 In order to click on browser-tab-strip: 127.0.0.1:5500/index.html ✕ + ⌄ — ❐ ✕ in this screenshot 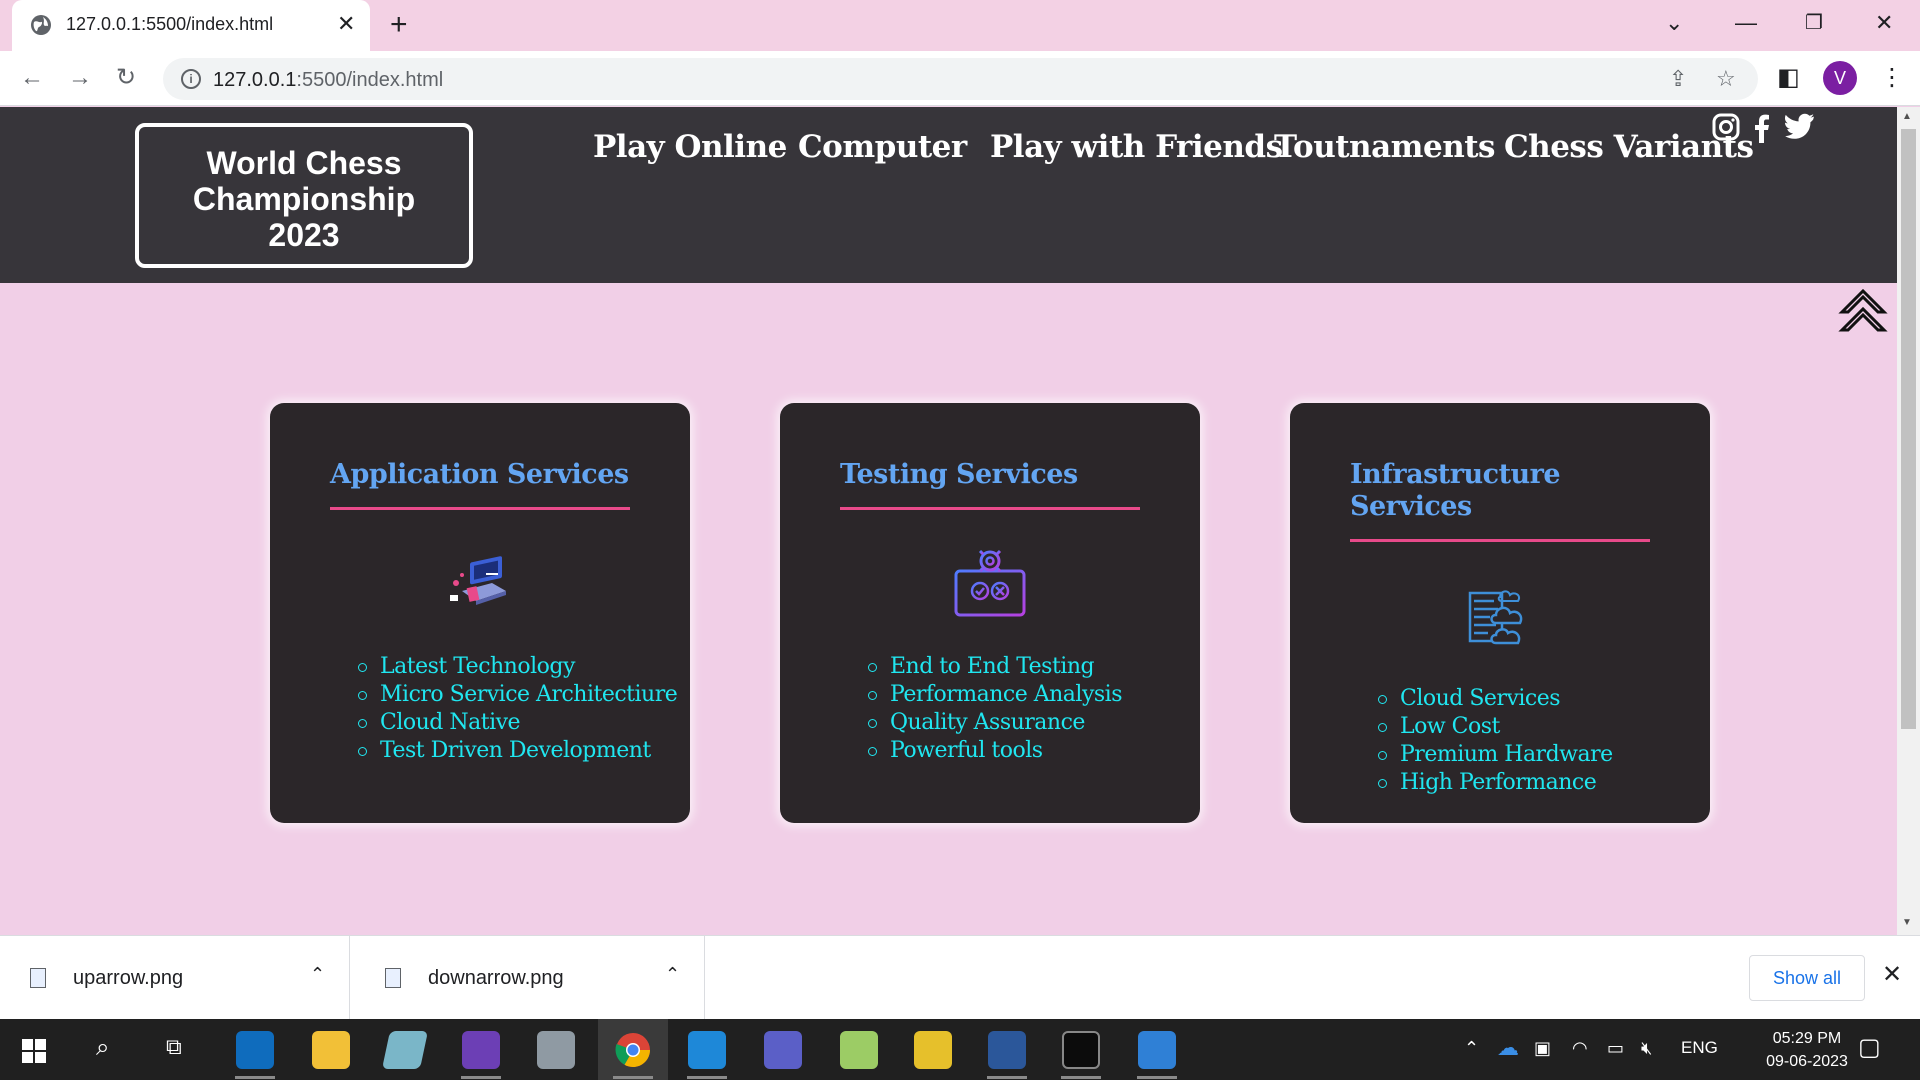, I will do `click(960, 25)`.